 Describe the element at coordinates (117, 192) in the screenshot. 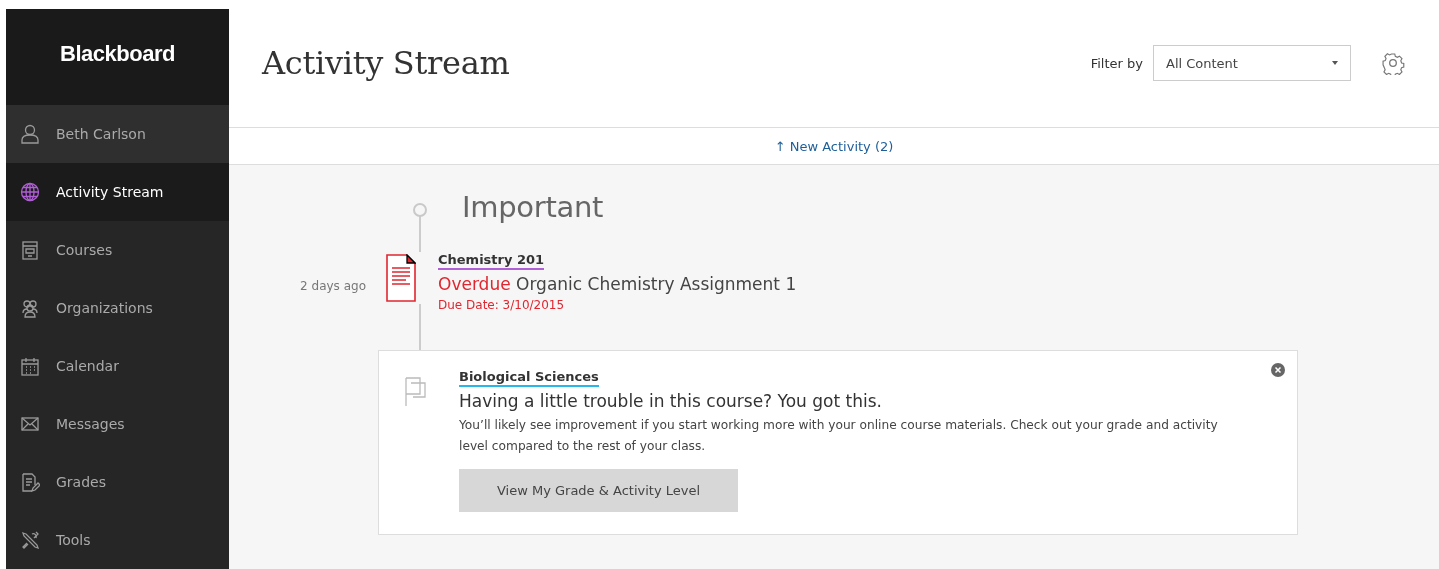

I see `nav-item: Activity Stream` at that location.